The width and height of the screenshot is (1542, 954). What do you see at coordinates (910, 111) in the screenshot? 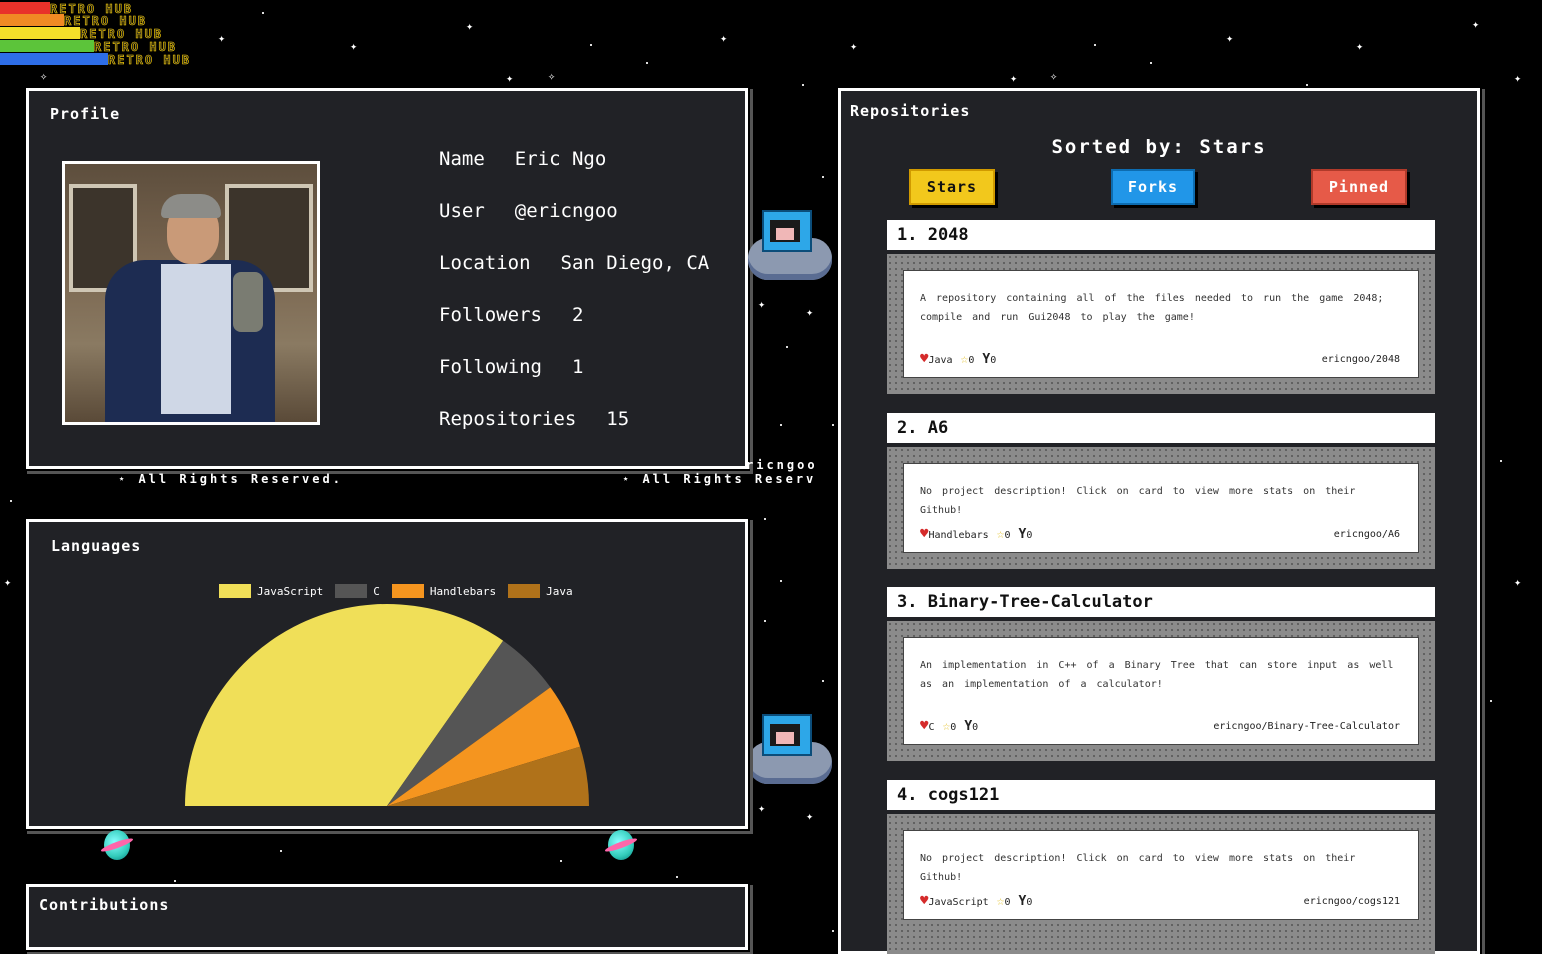
I see `repositories-title: Repositories` at bounding box center [910, 111].